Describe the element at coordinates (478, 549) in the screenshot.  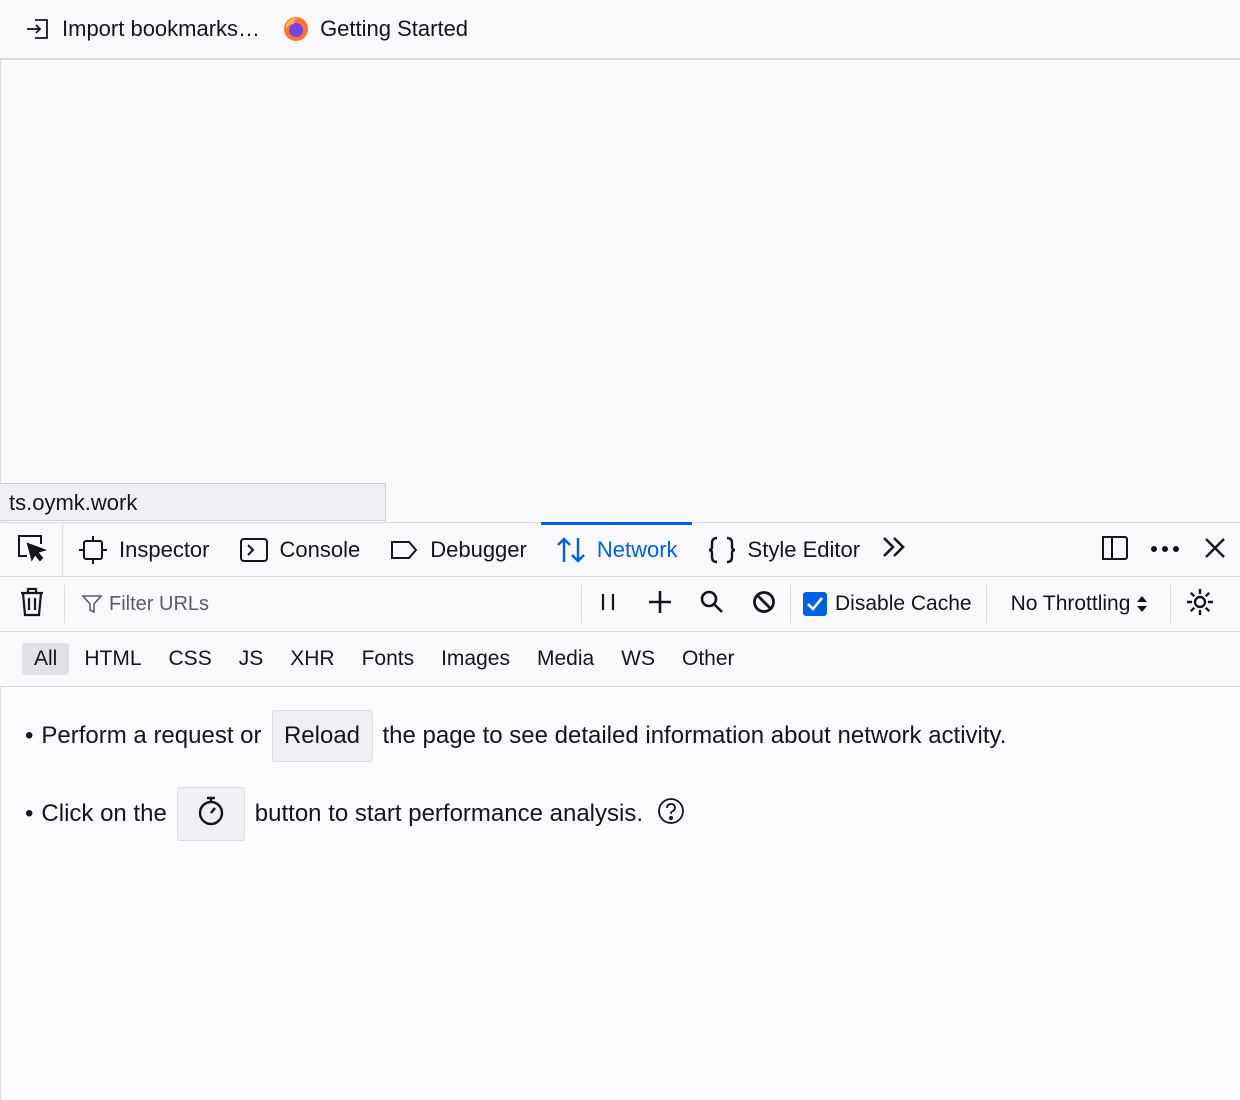
I see `tab-debugger-label: Debugger` at that location.